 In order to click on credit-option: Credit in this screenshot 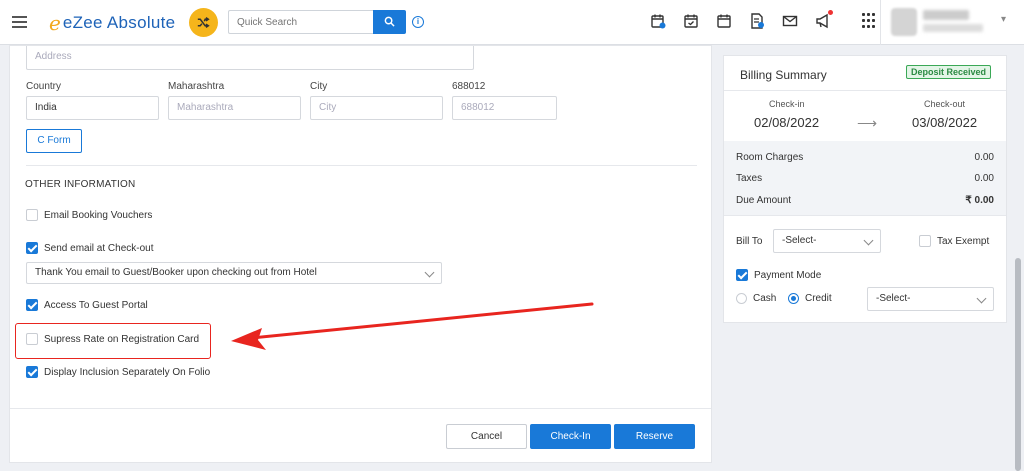, I will do `click(810, 298)`.